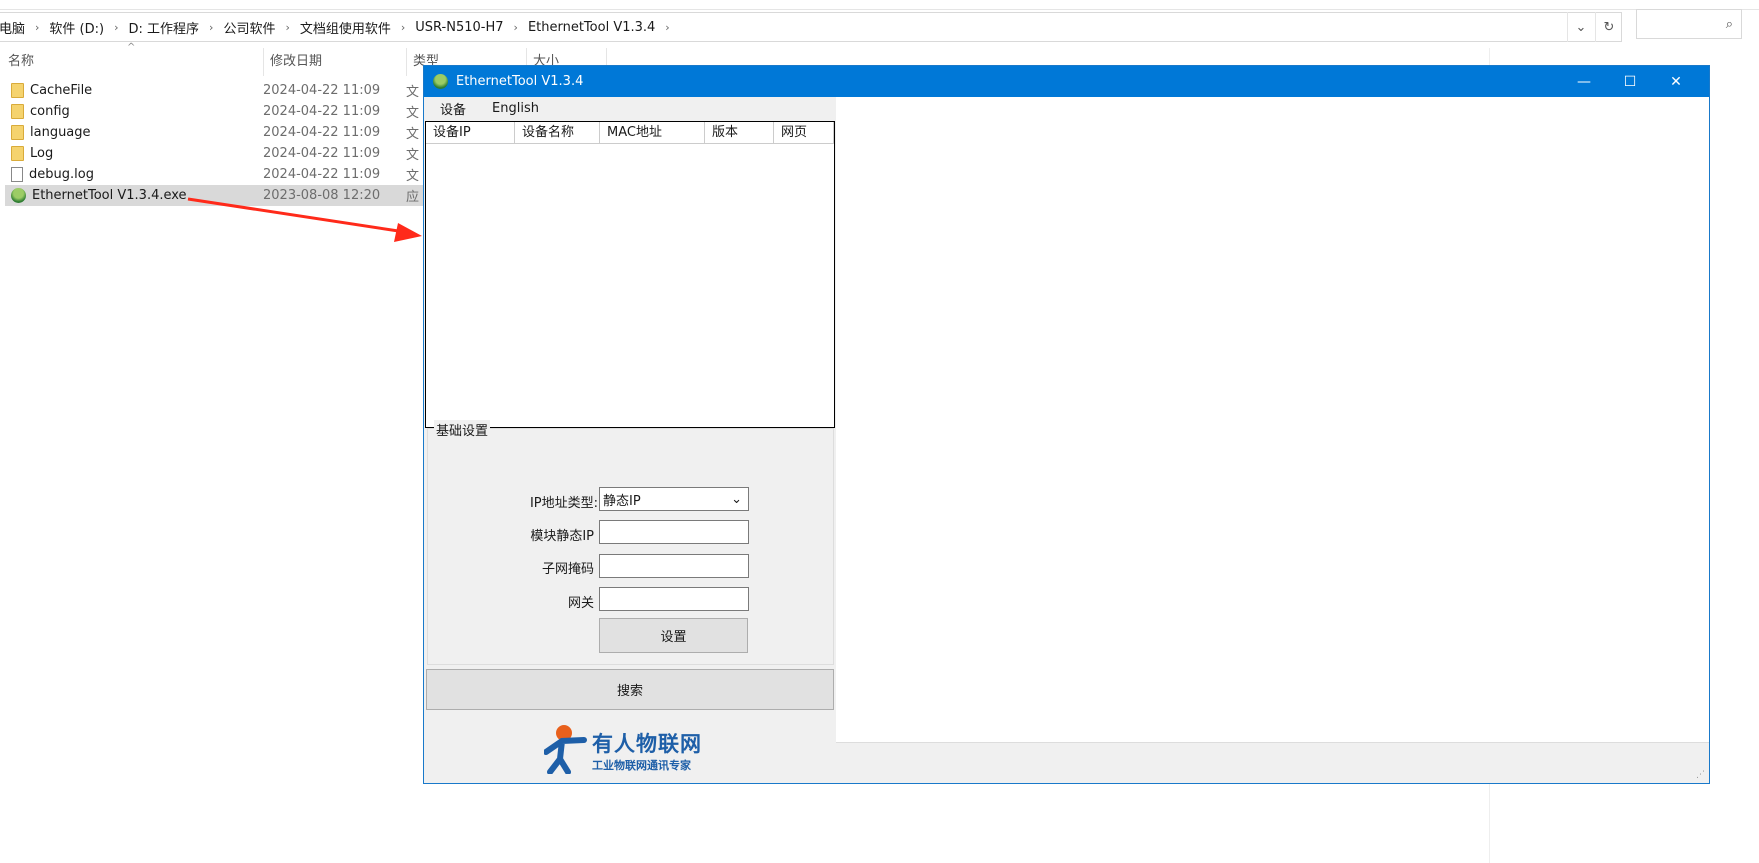 Image resolution: width=1759 pixels, height=863 pixels. Describe the element at coordinates (1066, 81) in the screenshot. I see `title-bar: EthernetTool V1.3.4` at that location.